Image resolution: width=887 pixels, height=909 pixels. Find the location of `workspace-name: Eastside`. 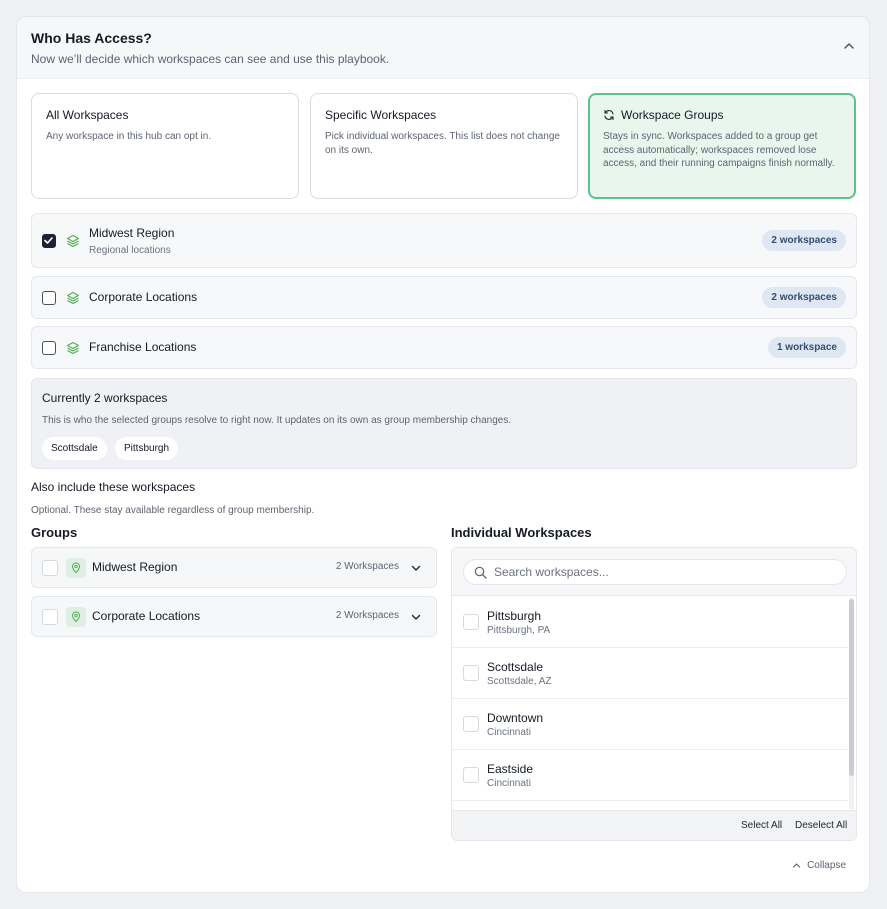

workspace-name: Eastside is located at coordinates (510, 769).